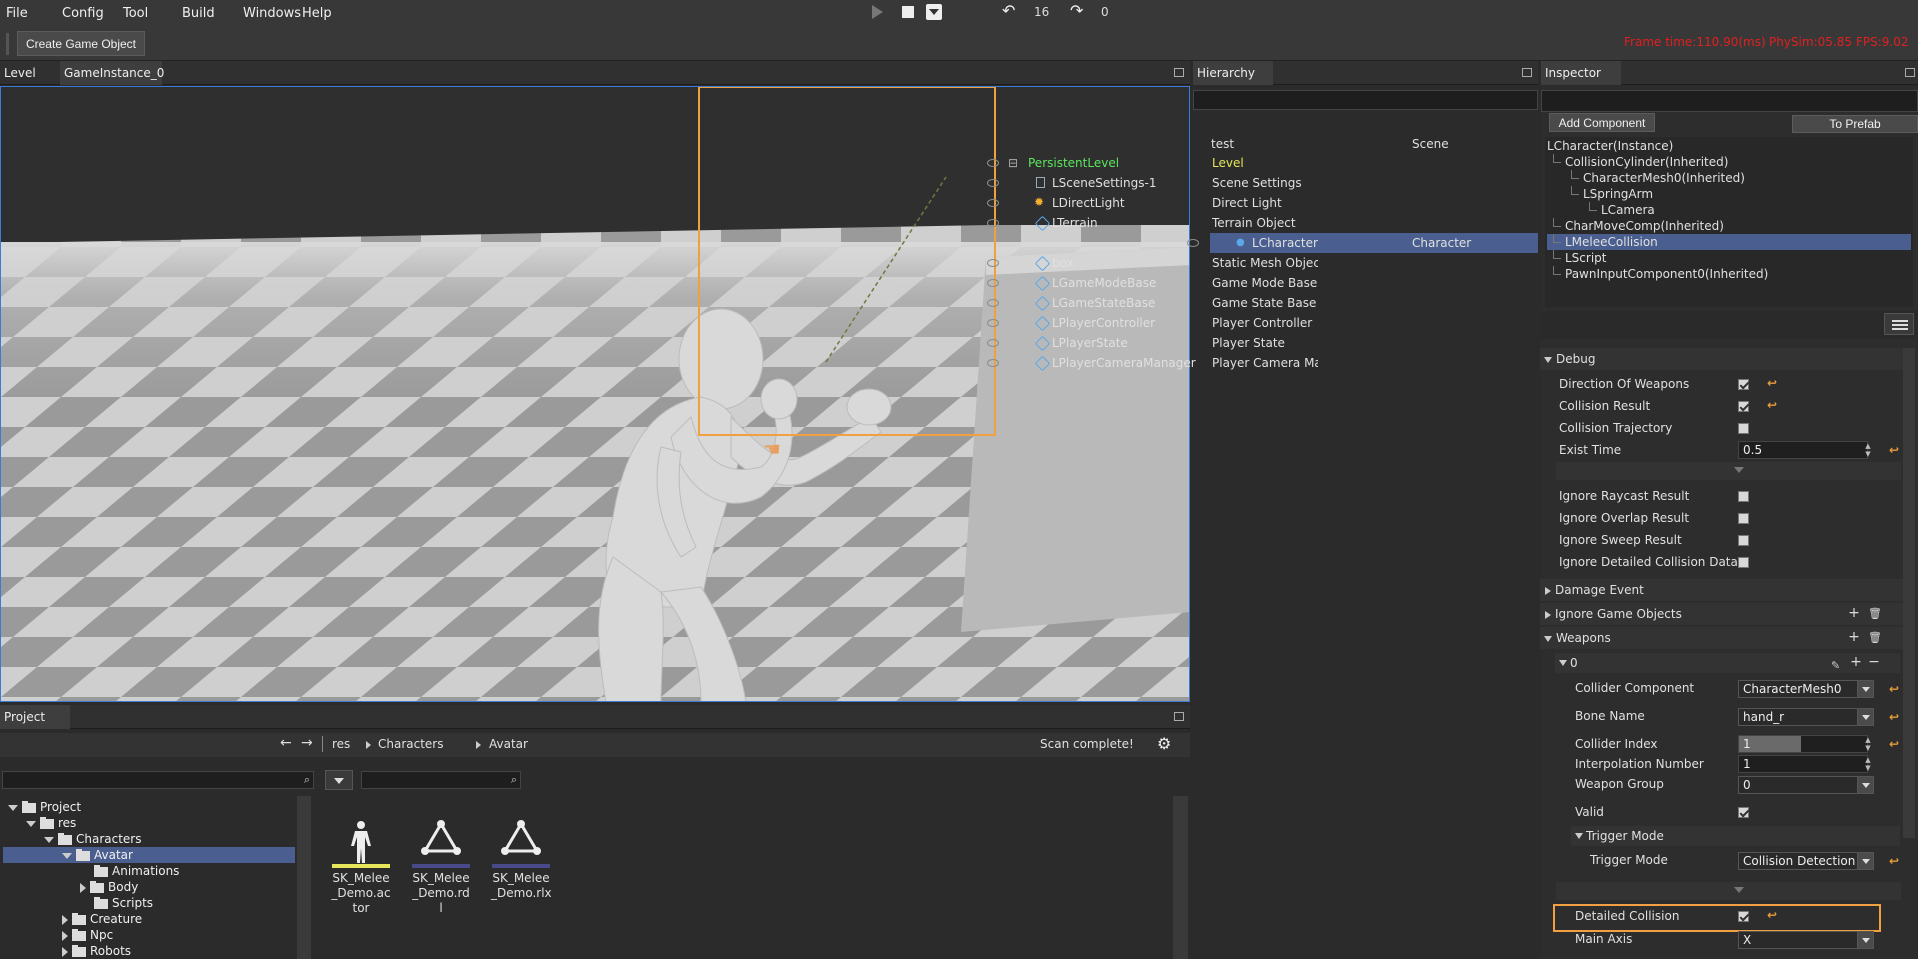 The width and height of the screenshot is (1918, 959). Describe the element at coordinates (1729, 162) in the screenshot. I see `component-tree-item: CollisionCylinder(Inherited)` at that location.